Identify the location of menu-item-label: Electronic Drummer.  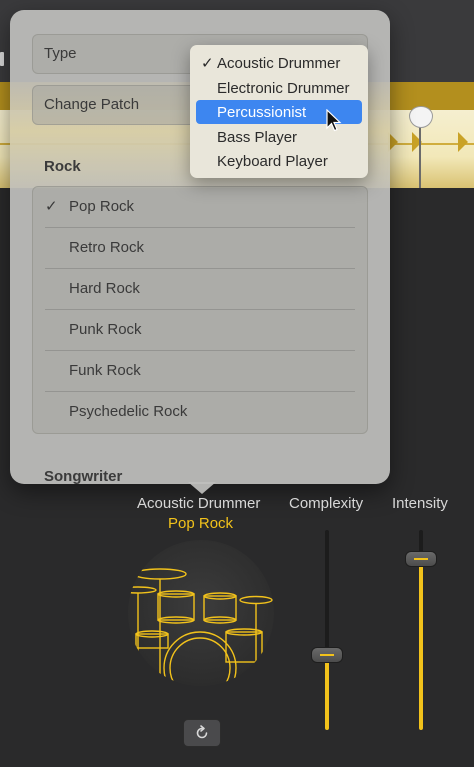
(283, 88).